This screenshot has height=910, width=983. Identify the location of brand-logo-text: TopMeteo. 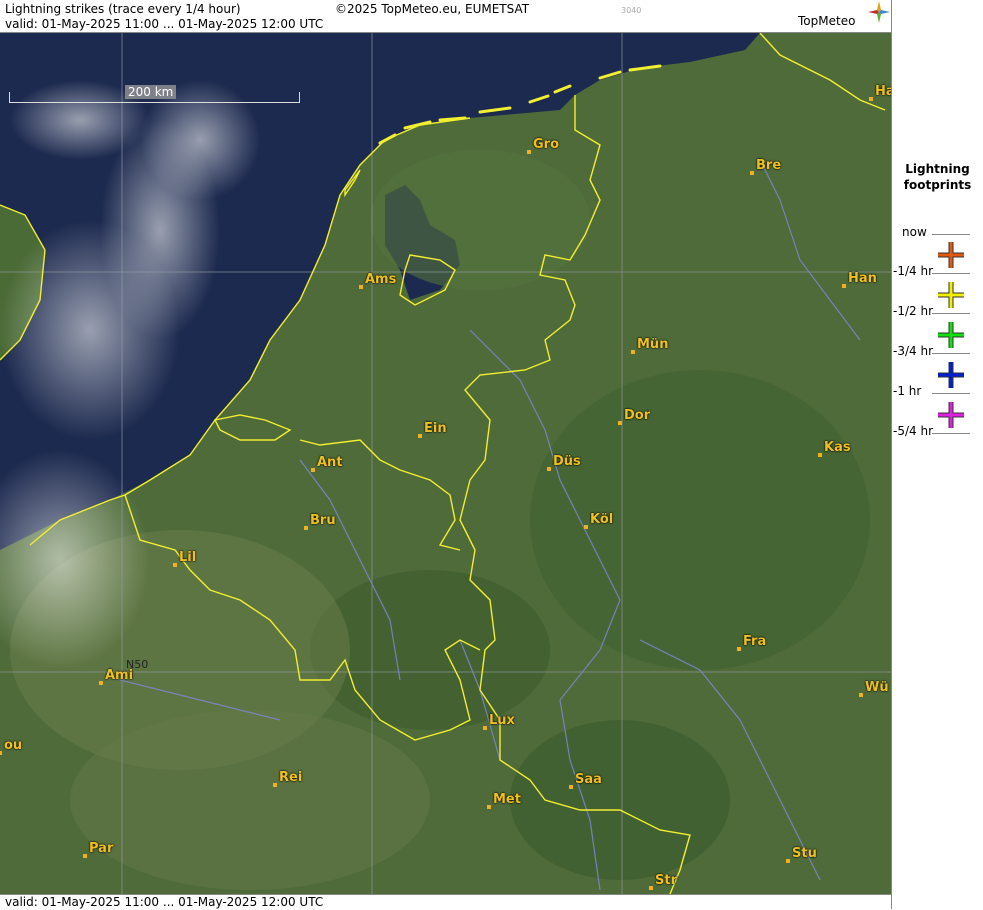
(827, 21).